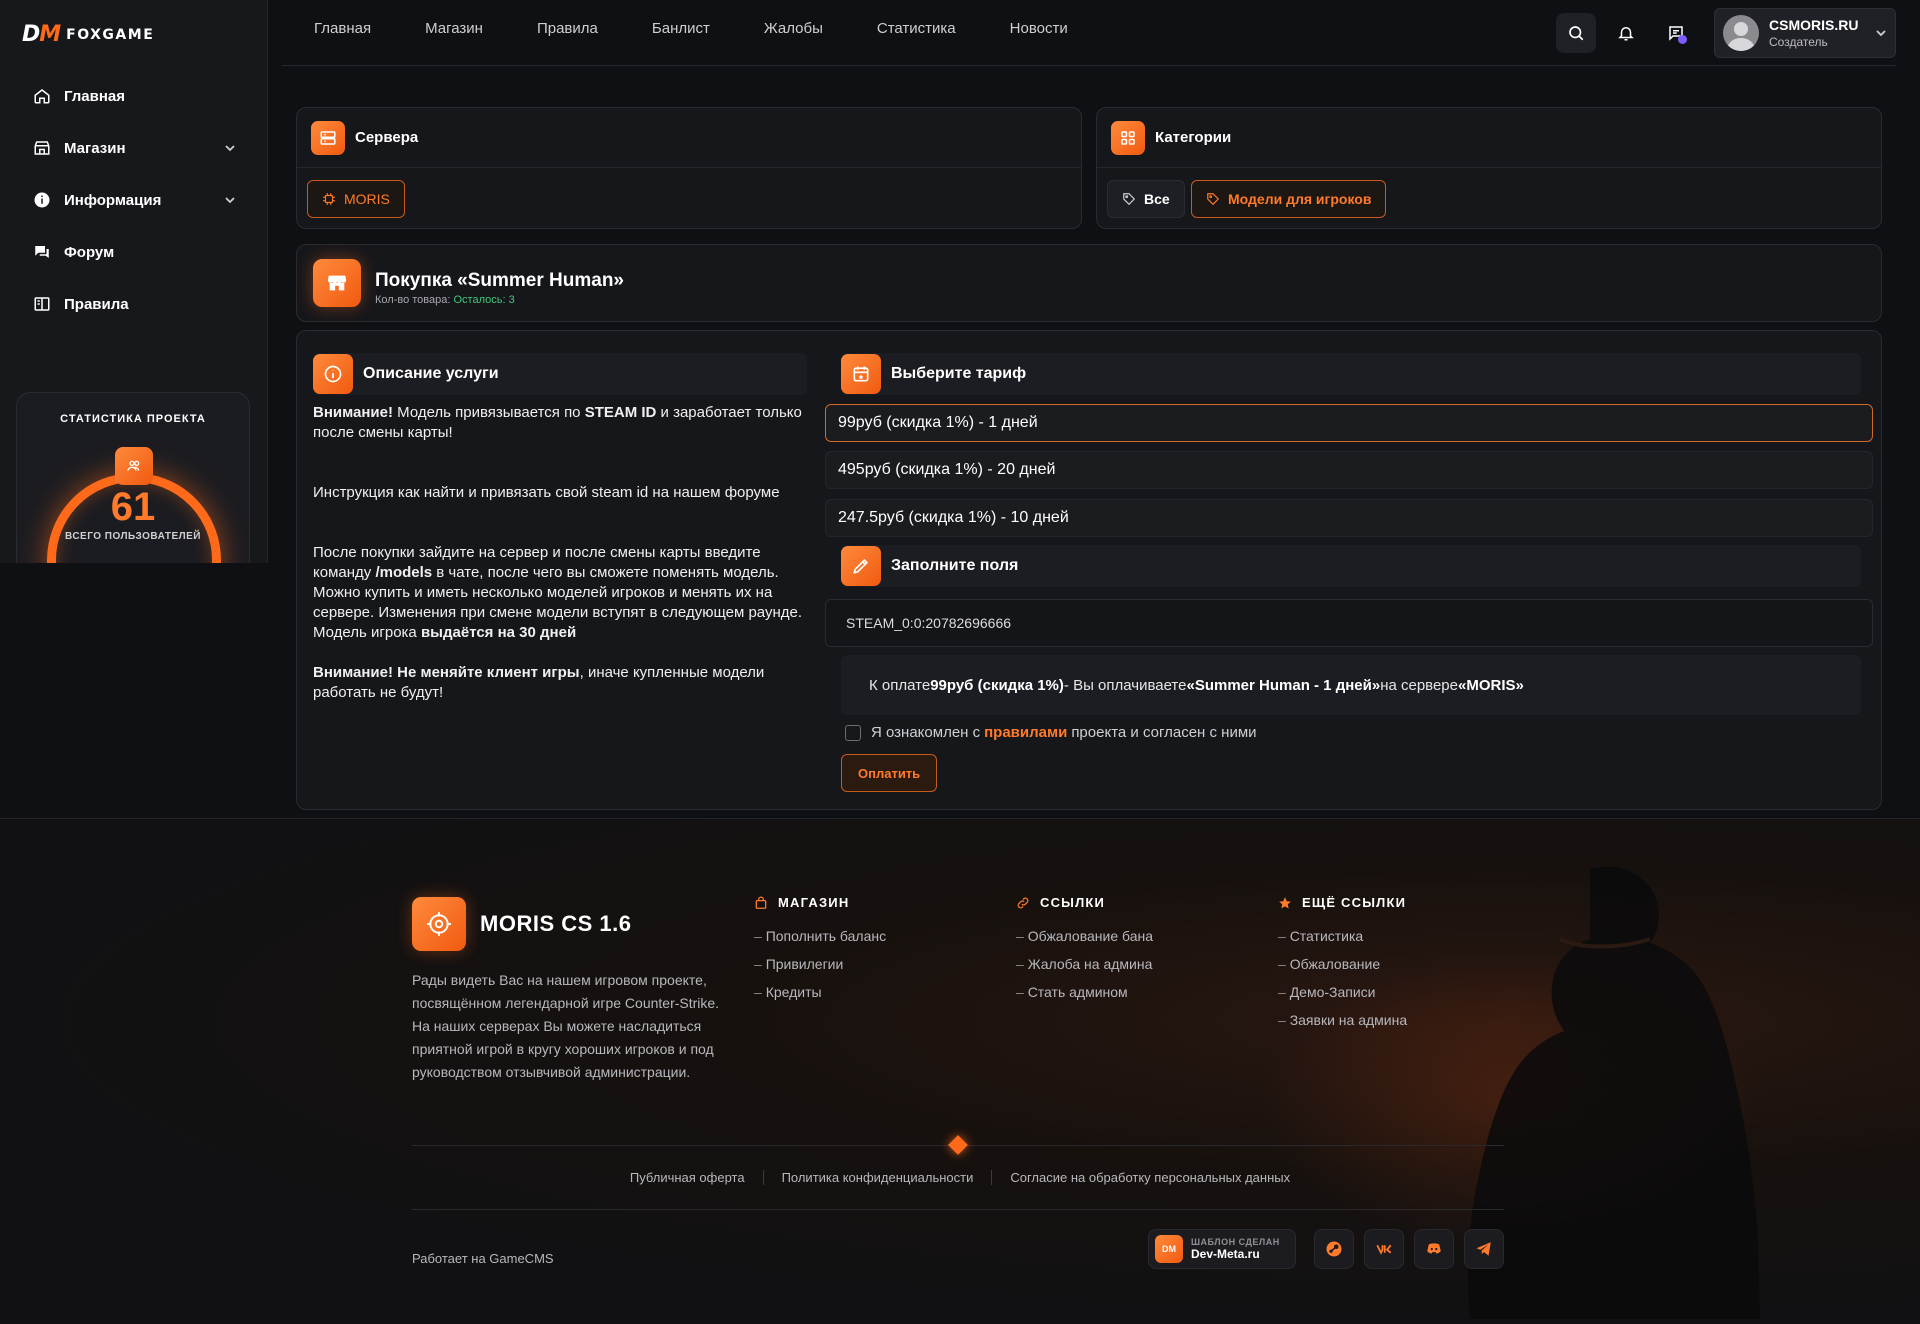  I want to click on footer-link: Стать админом, so click(1084, 992).